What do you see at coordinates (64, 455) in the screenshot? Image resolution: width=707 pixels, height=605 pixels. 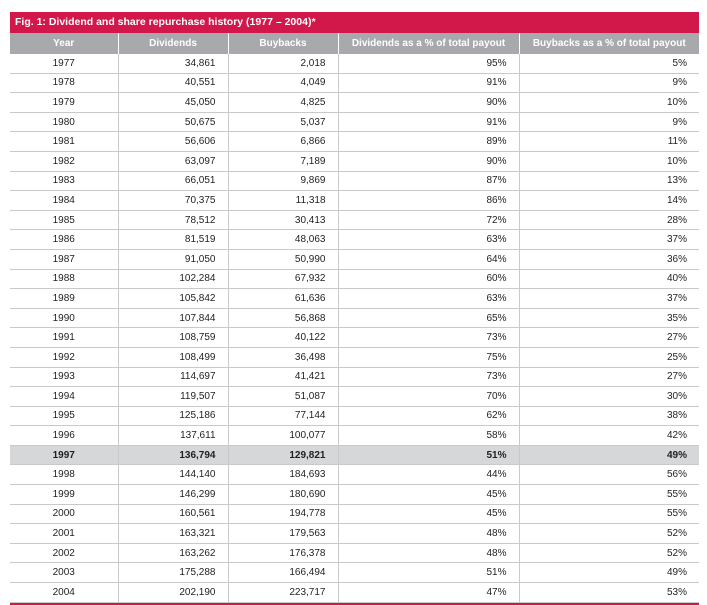 I see `cell-year: 1997` at bounding box center [64, 455].